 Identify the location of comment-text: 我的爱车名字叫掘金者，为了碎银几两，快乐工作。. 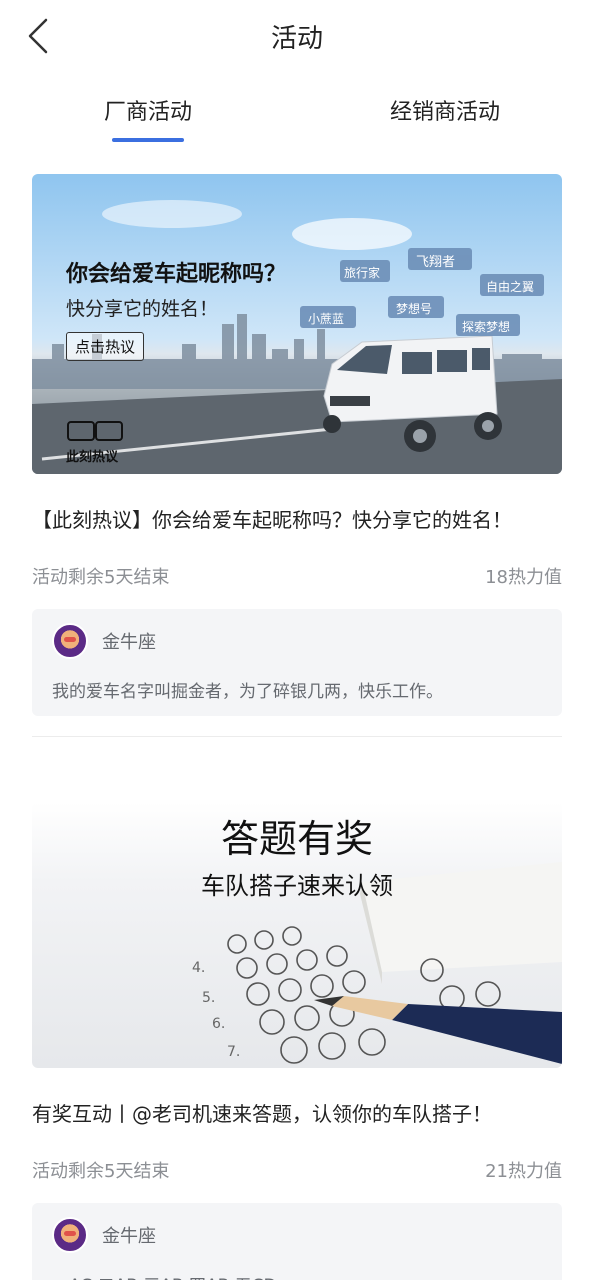
(247, 692).